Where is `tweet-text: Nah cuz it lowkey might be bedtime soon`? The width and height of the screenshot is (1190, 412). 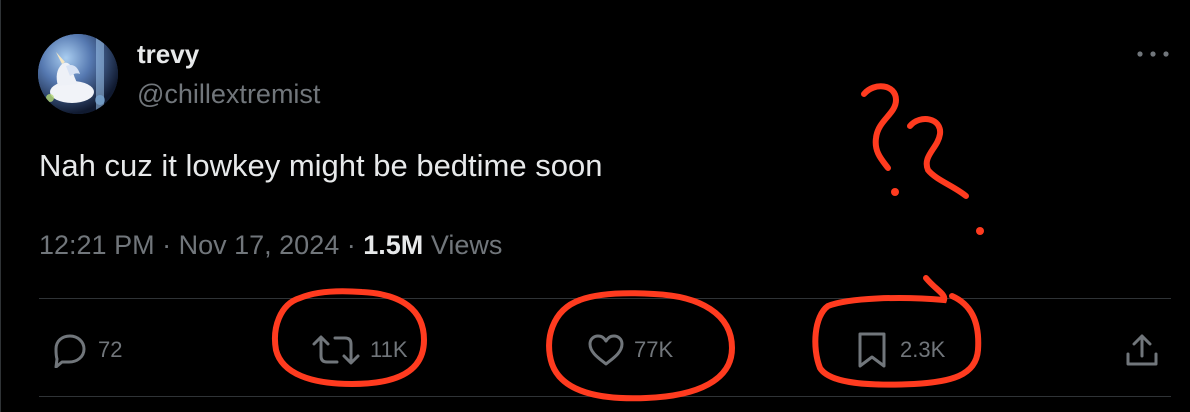 tweet-text: Nah cuz it lowkey might be bedtime soon is located at coordinates (321, 165).